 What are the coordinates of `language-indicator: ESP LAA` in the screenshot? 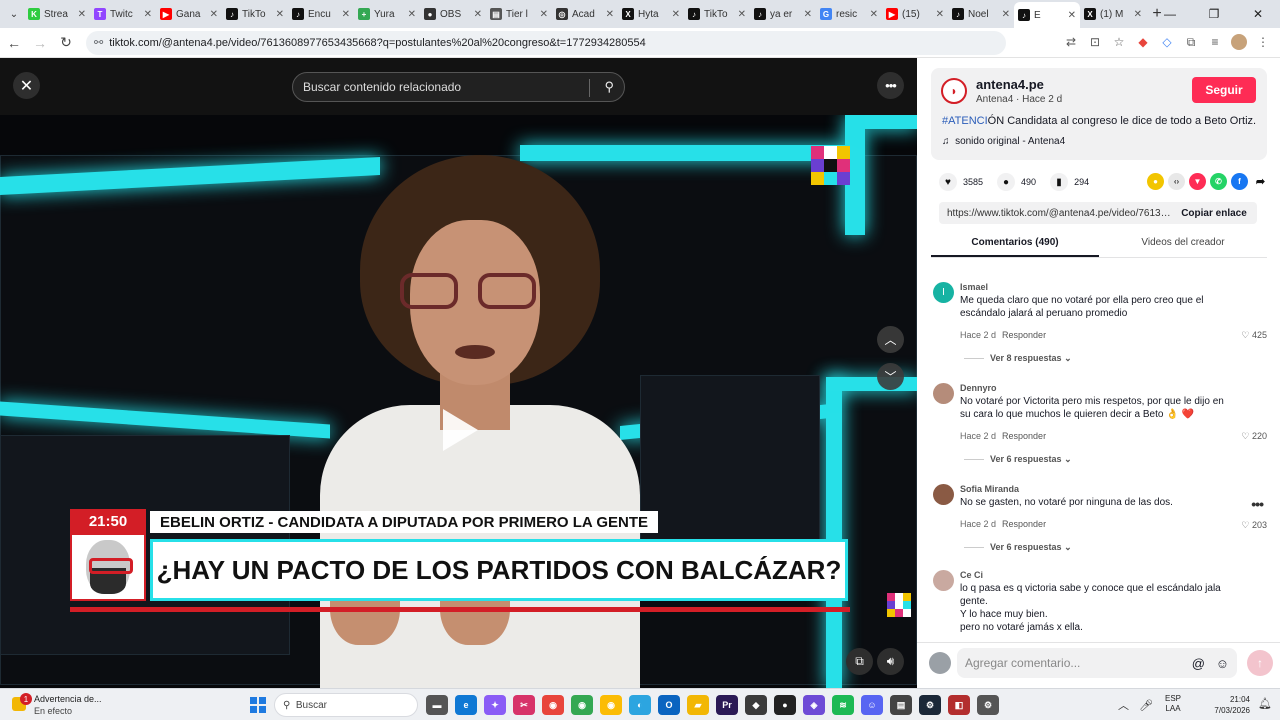 It's located at (1173, 704).